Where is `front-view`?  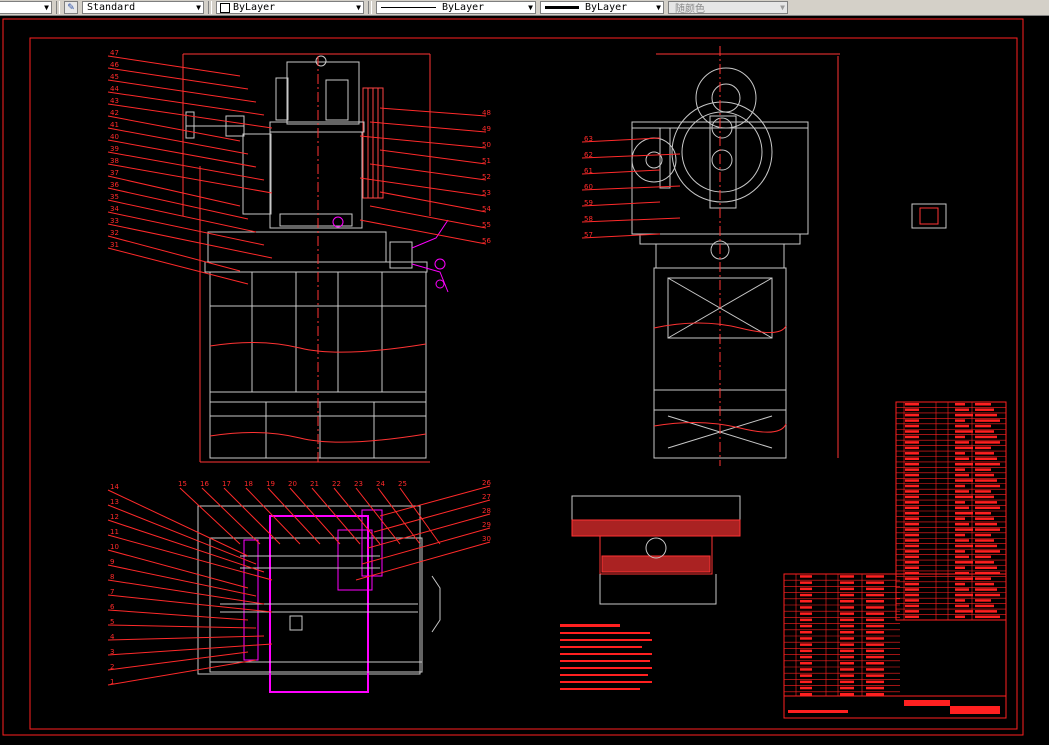
front-view is located at coordinates (315, 258).